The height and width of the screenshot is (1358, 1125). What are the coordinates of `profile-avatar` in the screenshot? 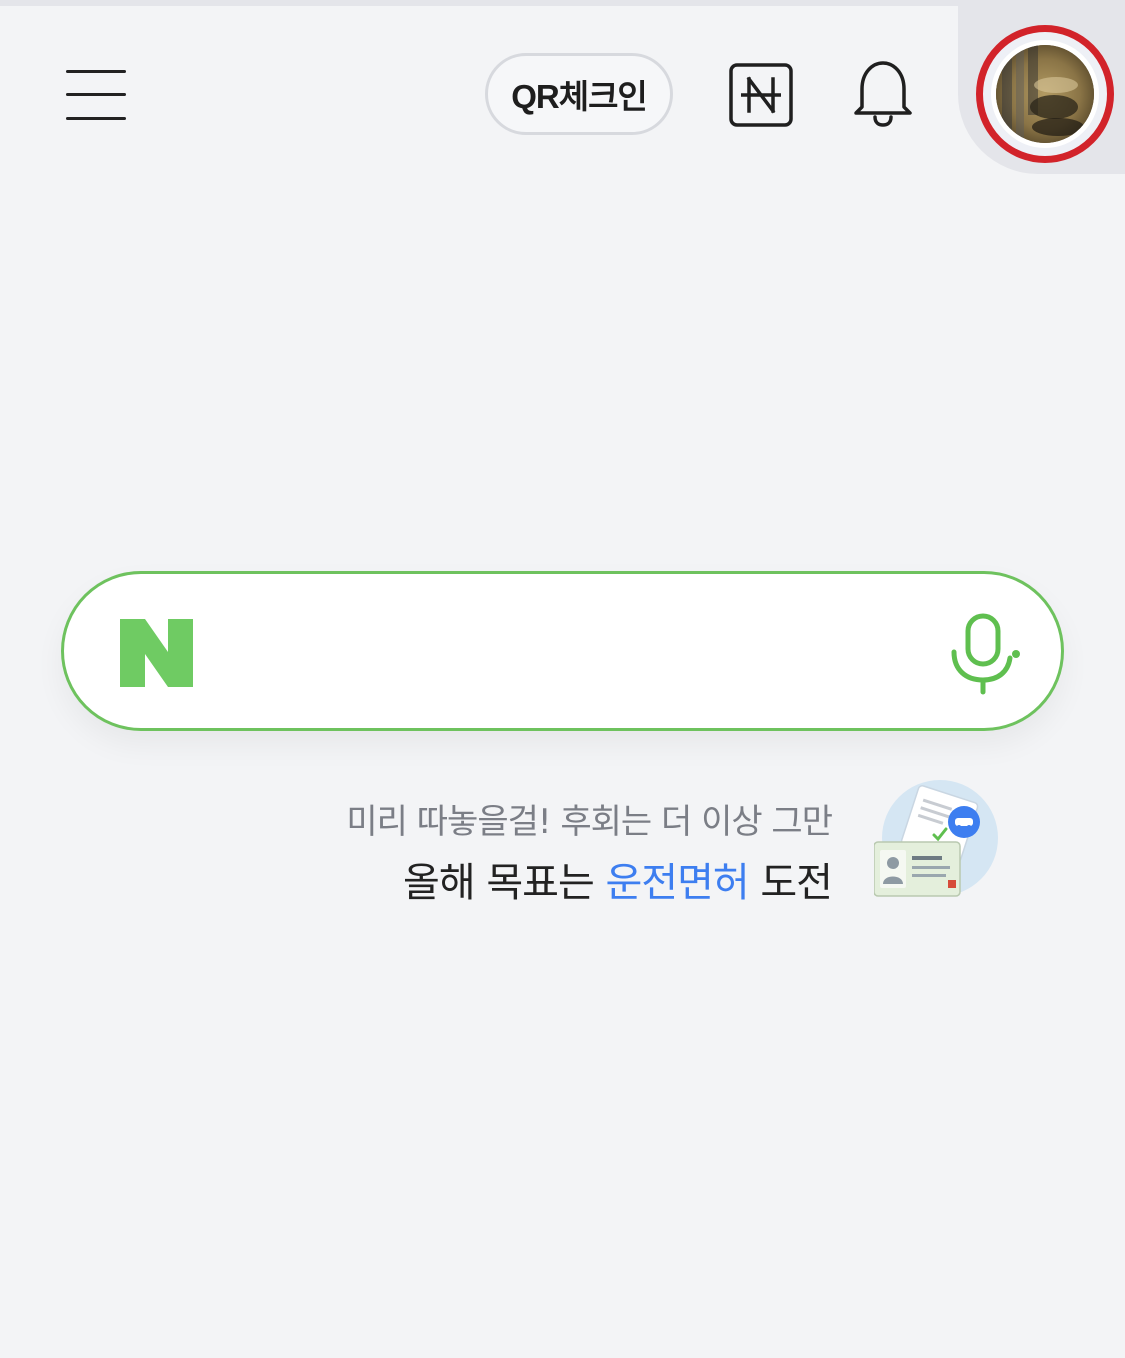 It's located at (1045, 94).